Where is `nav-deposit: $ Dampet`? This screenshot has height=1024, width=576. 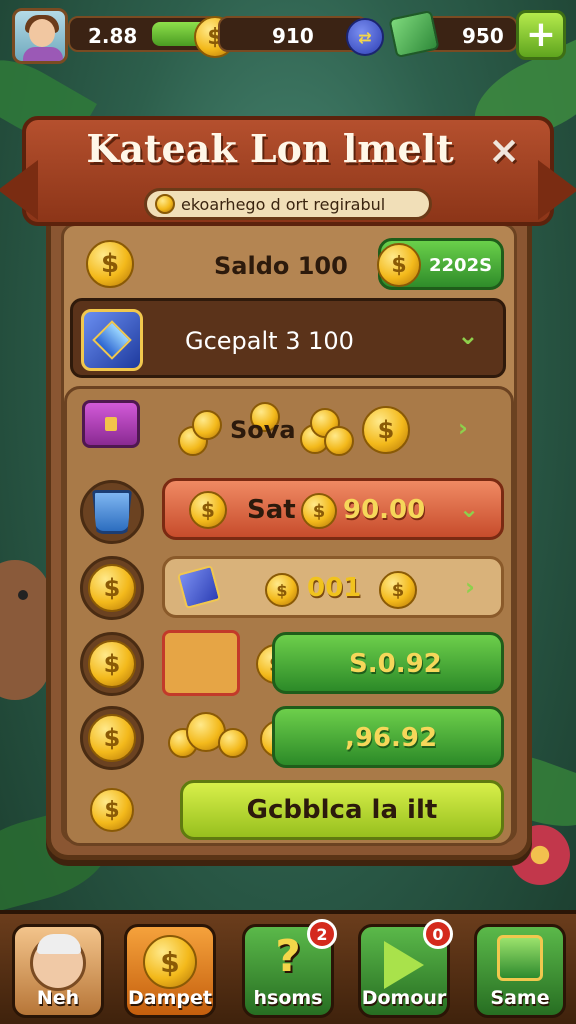 nav-deposit: $ Dampet is located at coordinates (170, 971).